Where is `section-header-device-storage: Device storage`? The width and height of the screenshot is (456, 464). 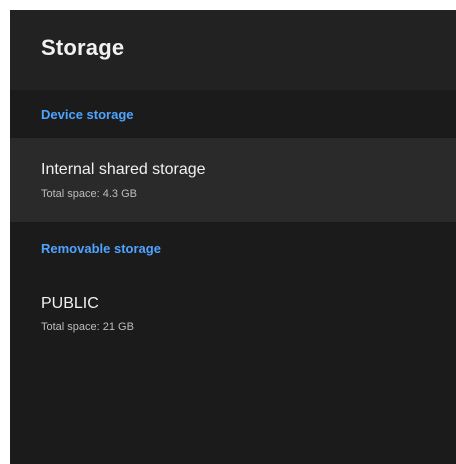
section-header-device-storage: Device storage is located at coordinates (87, 114).